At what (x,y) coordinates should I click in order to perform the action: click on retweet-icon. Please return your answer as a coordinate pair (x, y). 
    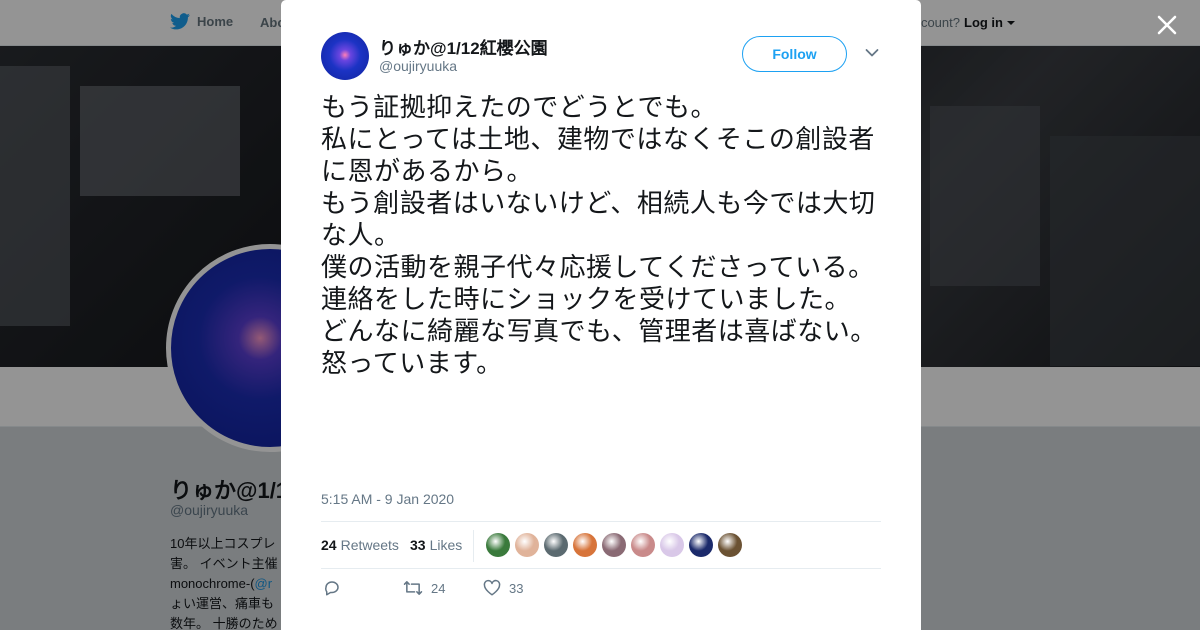
    Looking at the image, I should click on (413, 588).